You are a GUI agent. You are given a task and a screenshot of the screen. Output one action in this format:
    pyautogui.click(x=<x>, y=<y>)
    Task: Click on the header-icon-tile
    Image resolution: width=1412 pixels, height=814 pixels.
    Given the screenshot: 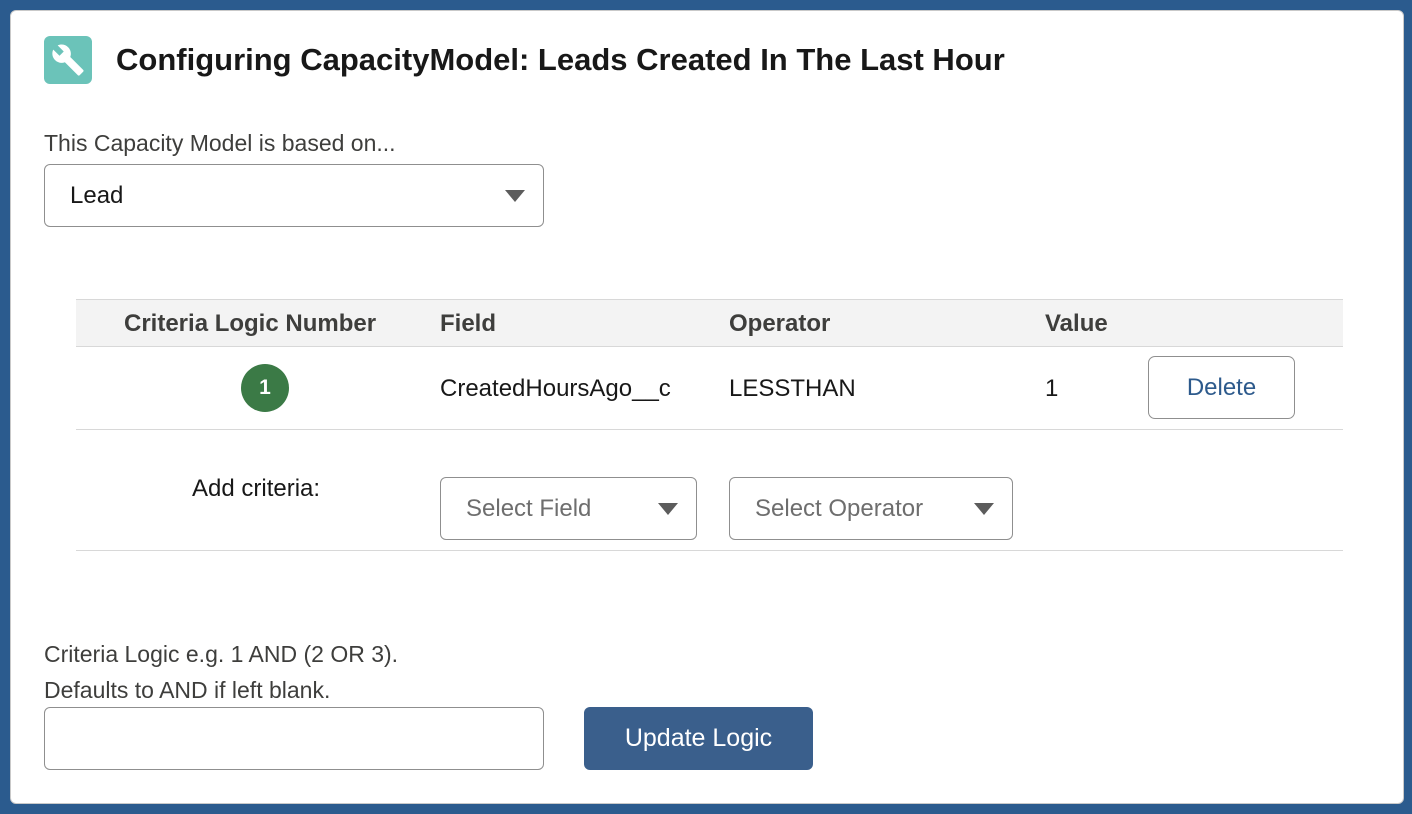 What is the action you would take?
    pyautogui.click(x=68, y=60)
    